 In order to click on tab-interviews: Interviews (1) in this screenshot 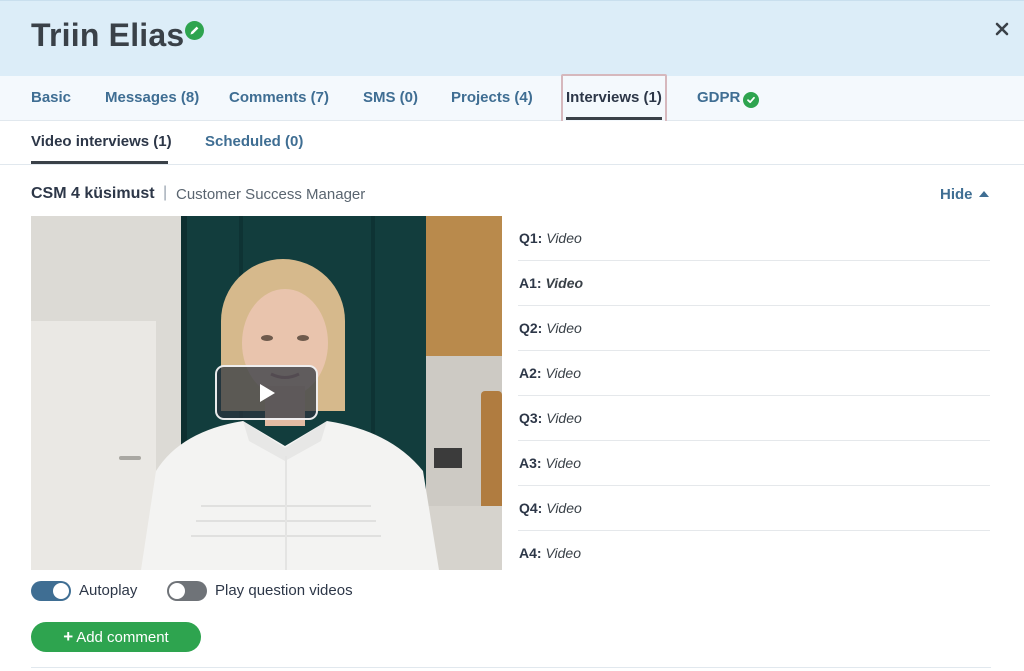, I will do `click(614, 98)`.